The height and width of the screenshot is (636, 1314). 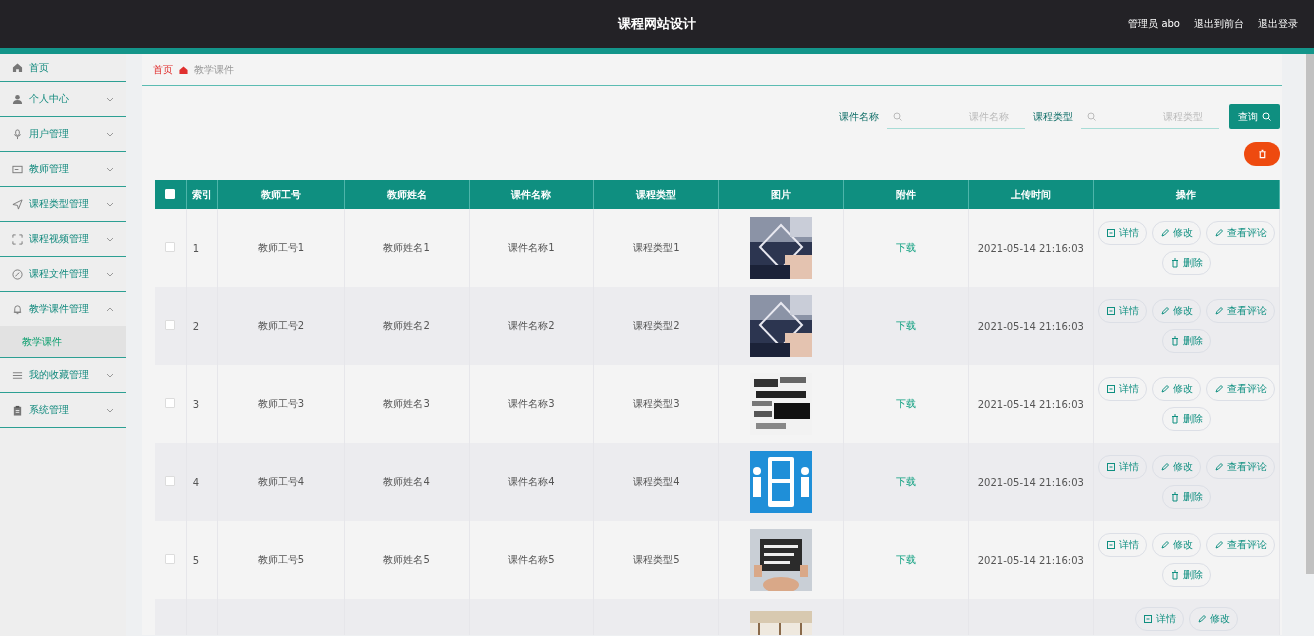 I want to click on sidebar-item: 系统管理, so click(x=63, y=410).